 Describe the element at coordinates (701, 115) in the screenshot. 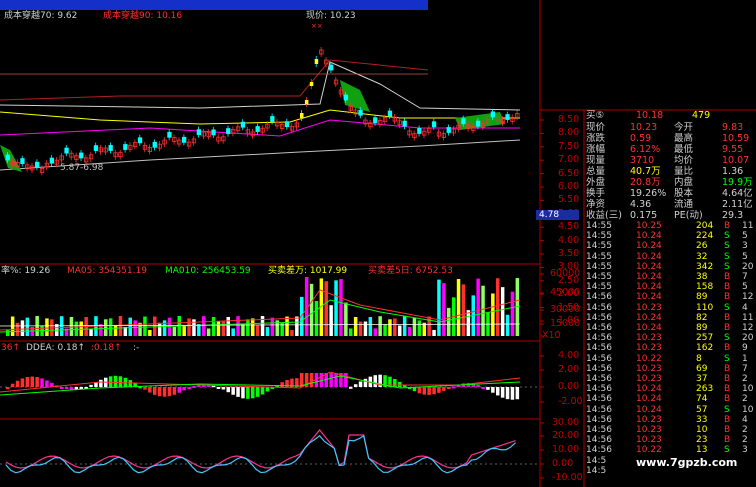

I see `buy5-volume: 479` at that location.